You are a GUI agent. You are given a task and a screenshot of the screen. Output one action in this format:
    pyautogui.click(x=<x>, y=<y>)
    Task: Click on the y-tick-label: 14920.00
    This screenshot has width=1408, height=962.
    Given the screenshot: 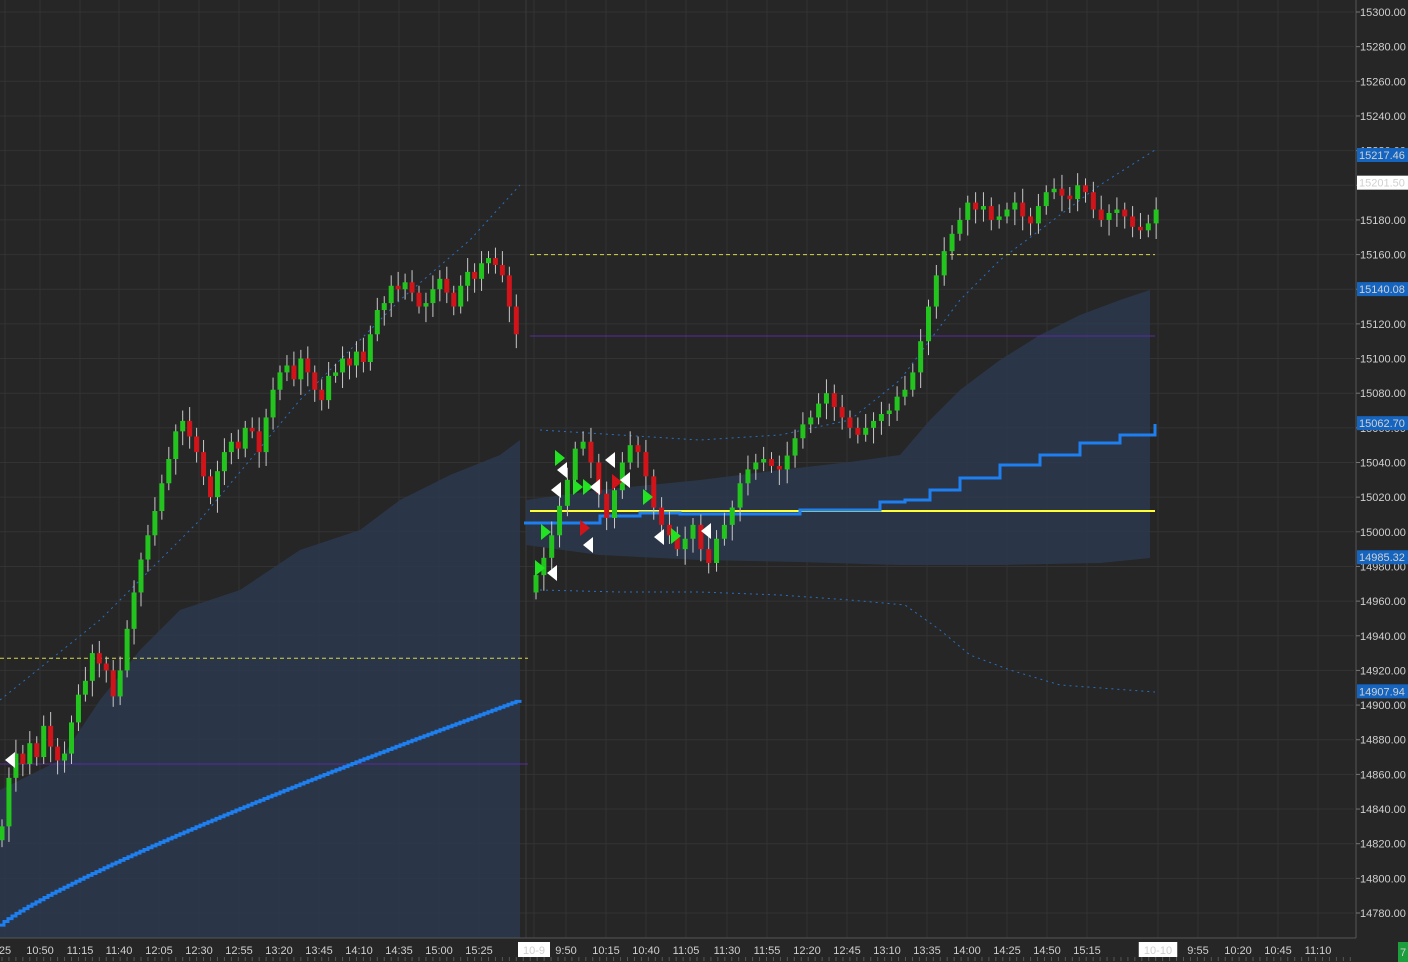 What is the action you would take?
    pyautogui.click(x=1383, y=671)
    